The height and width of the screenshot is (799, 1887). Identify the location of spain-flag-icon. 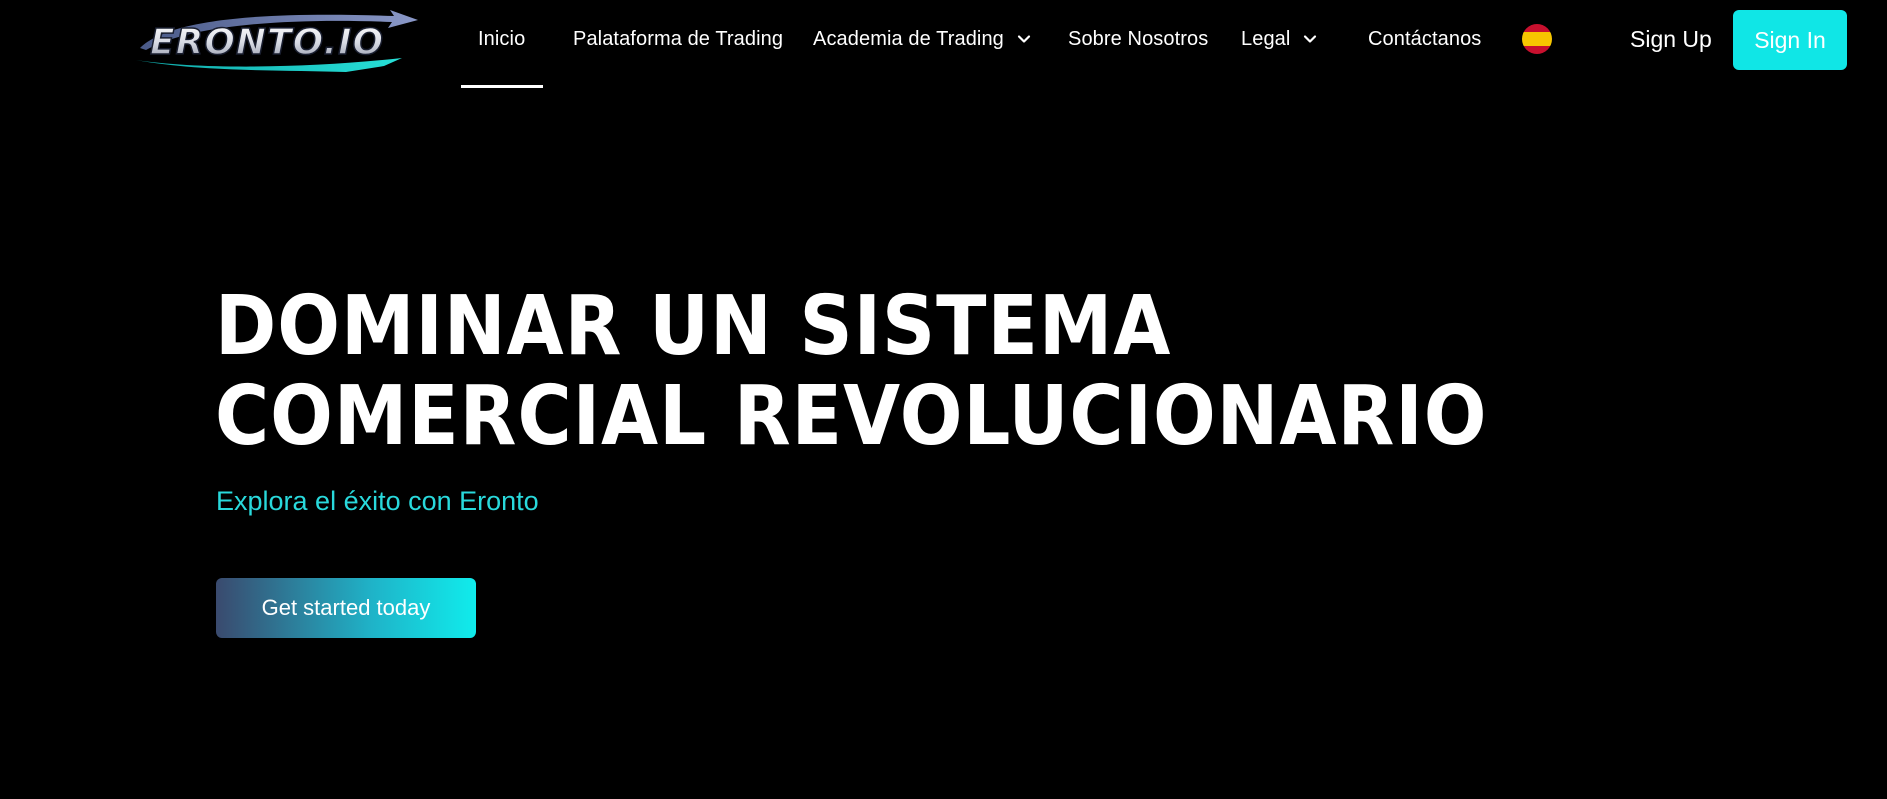
(1537, 39).